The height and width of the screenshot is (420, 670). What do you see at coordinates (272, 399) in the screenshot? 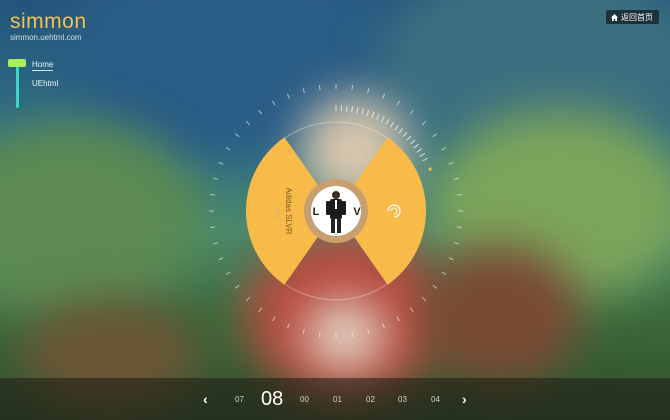
I see `current-page: 08` at bounding box center [272, 399].